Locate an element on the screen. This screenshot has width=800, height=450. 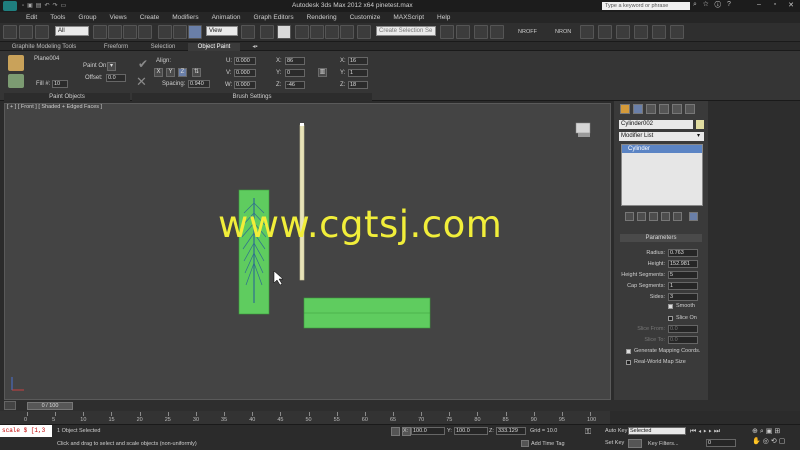
modifier-list-chevron-icon: ▾ is located at coordinates (700, 136).